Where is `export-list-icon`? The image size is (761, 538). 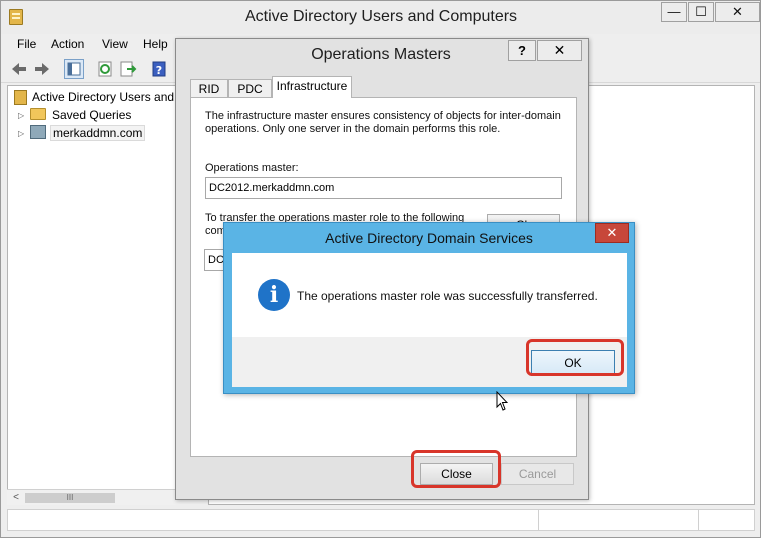
export-list-icon is located at coordinates (128, 69).